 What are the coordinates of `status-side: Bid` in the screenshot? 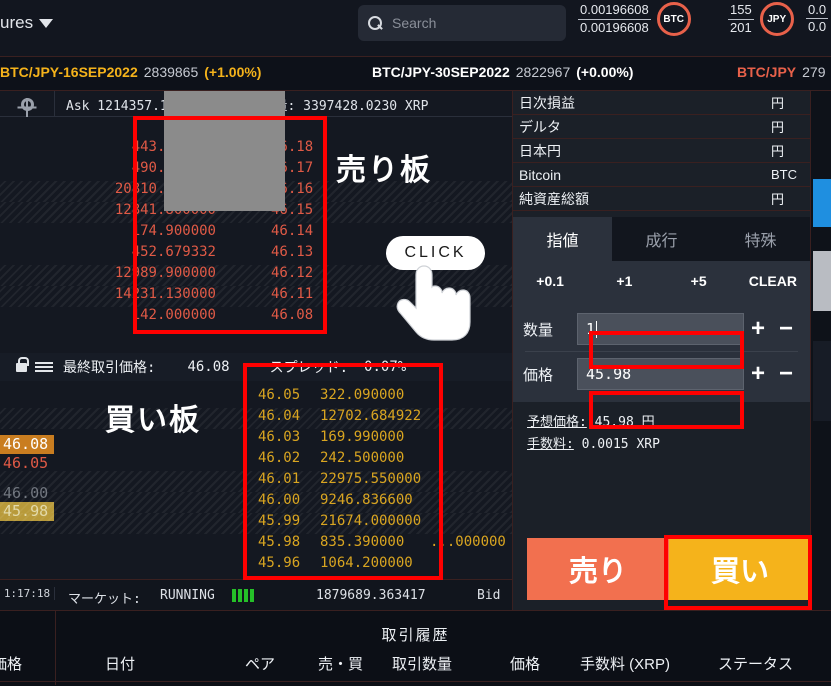 It's located at (489, 595).